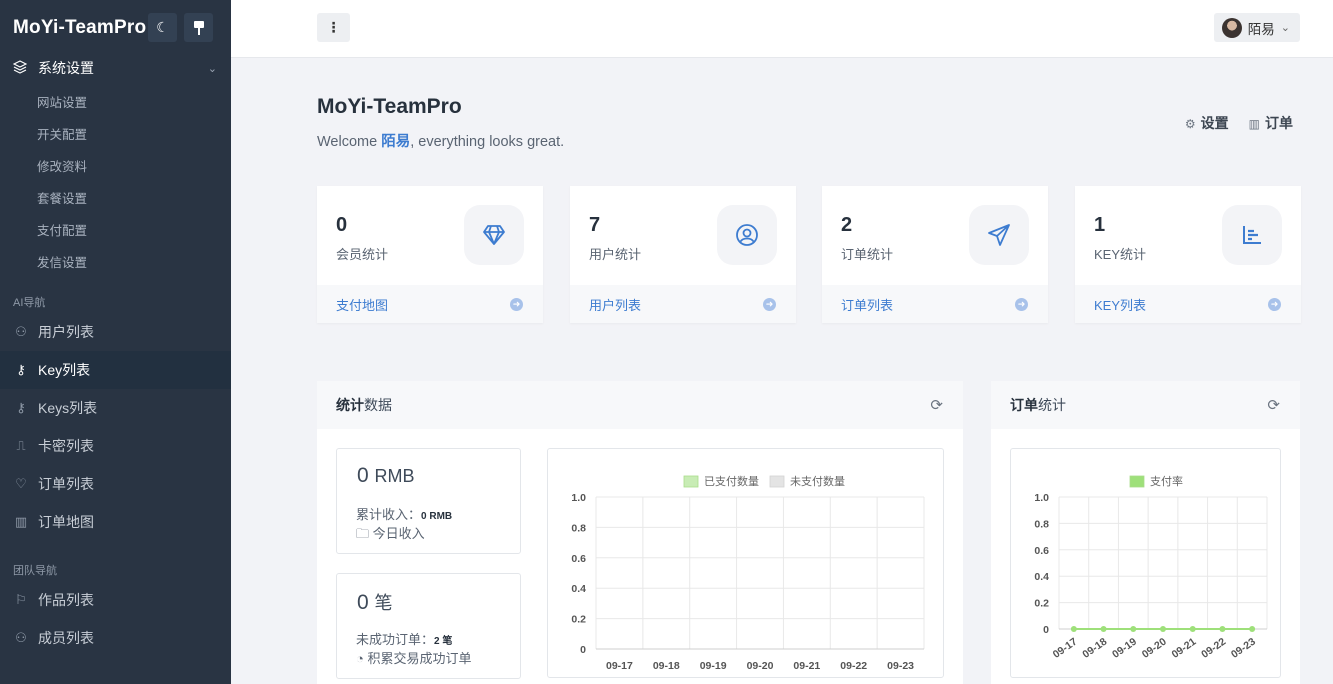 The image size is (1333, 684). What do you see at coordinates (363, 602) in the screenshot?
I see `orders-number: 0` at bounding box center [363, 602].